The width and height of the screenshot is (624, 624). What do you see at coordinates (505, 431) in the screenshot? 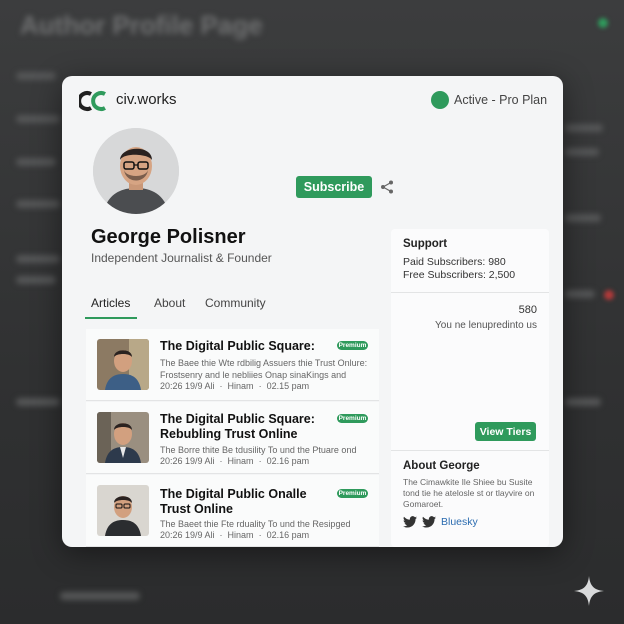
I see `view-tiers-button: View Tiers` at bounding box center [505, 431].